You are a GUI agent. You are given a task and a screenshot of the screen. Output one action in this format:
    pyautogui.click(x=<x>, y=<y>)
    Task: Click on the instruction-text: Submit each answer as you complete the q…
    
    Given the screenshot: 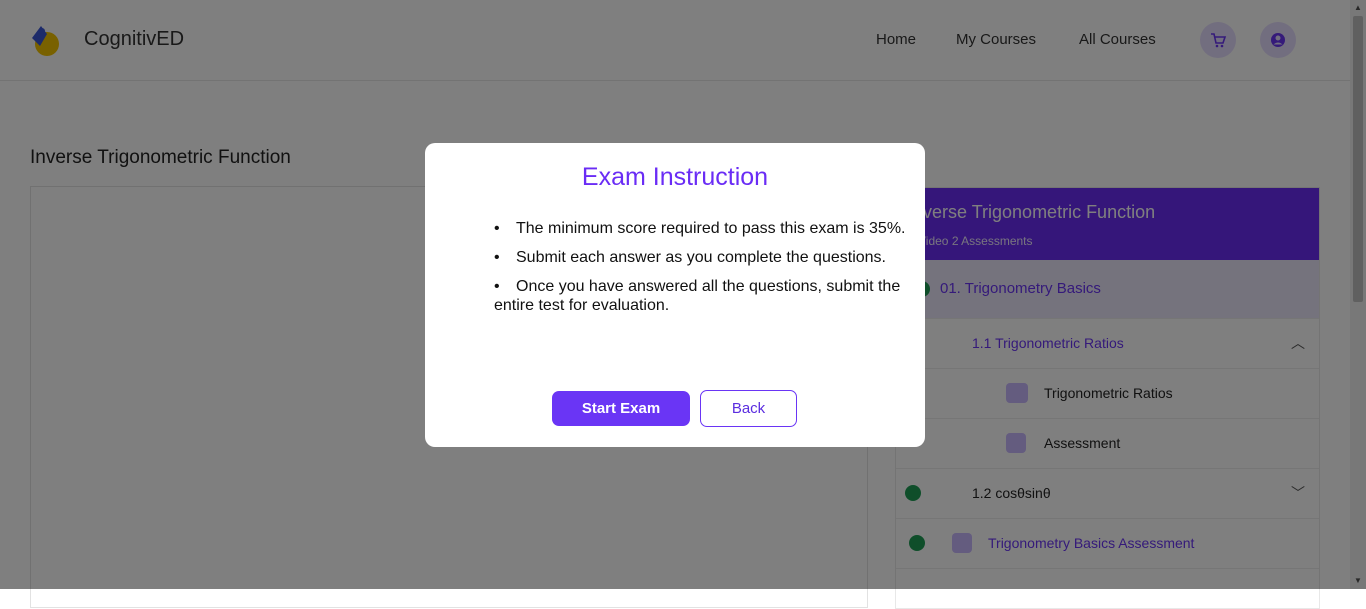 What is the action you would take?
    pyautogui.click(x=701, y=257)
    